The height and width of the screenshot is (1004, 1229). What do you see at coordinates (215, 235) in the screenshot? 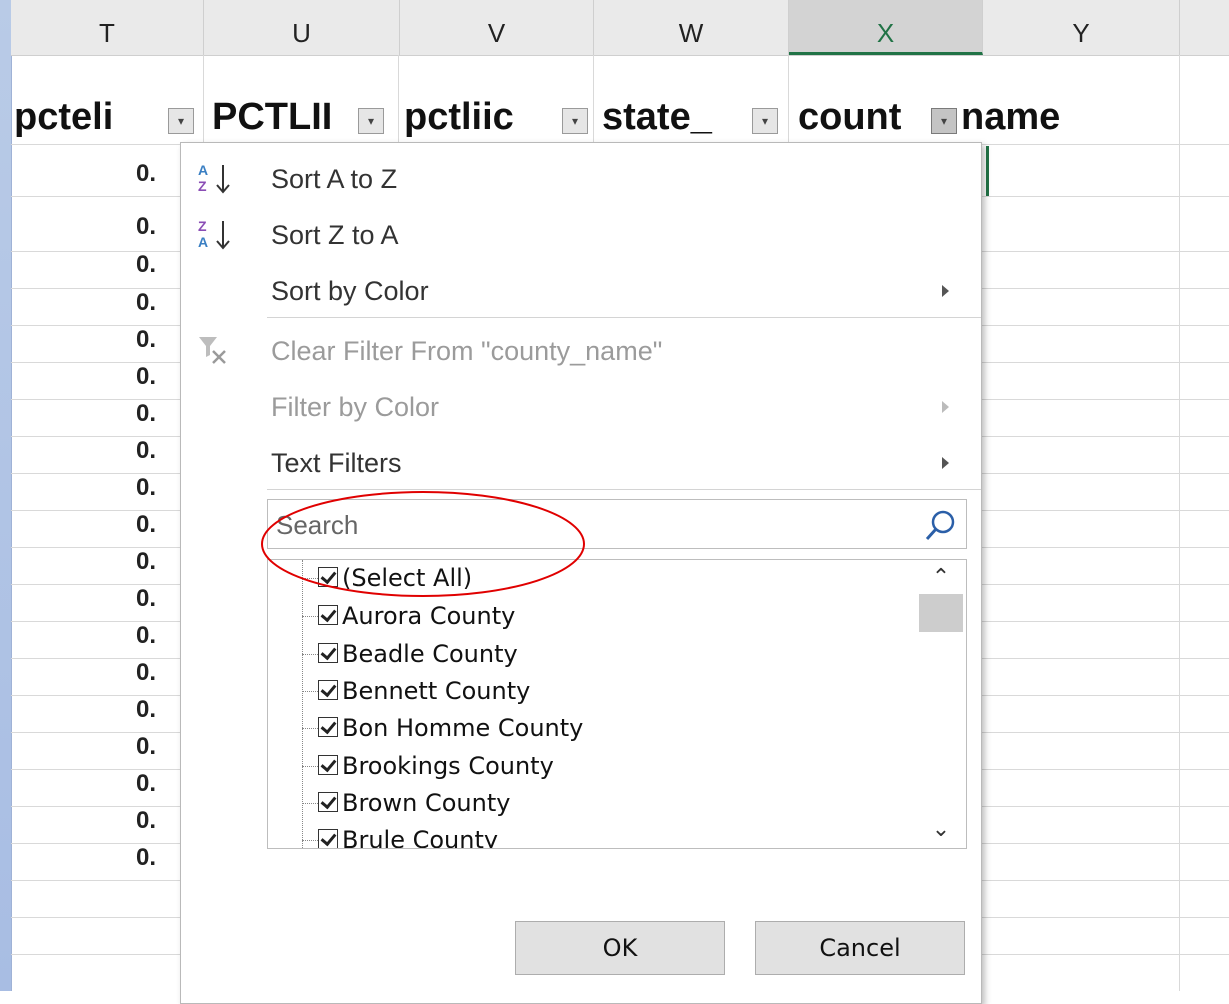
I see `sort-descending-icon: Z A` at bounding box center [215, 235].